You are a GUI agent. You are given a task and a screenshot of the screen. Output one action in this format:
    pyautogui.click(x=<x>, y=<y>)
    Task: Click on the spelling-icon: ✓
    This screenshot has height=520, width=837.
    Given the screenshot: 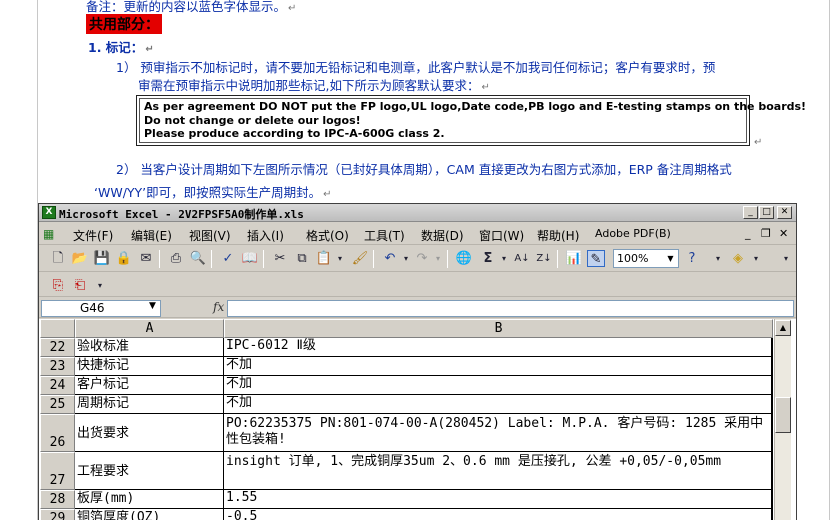 What is the action you would take?
    pyautogui.click(x=228, y=258)
    